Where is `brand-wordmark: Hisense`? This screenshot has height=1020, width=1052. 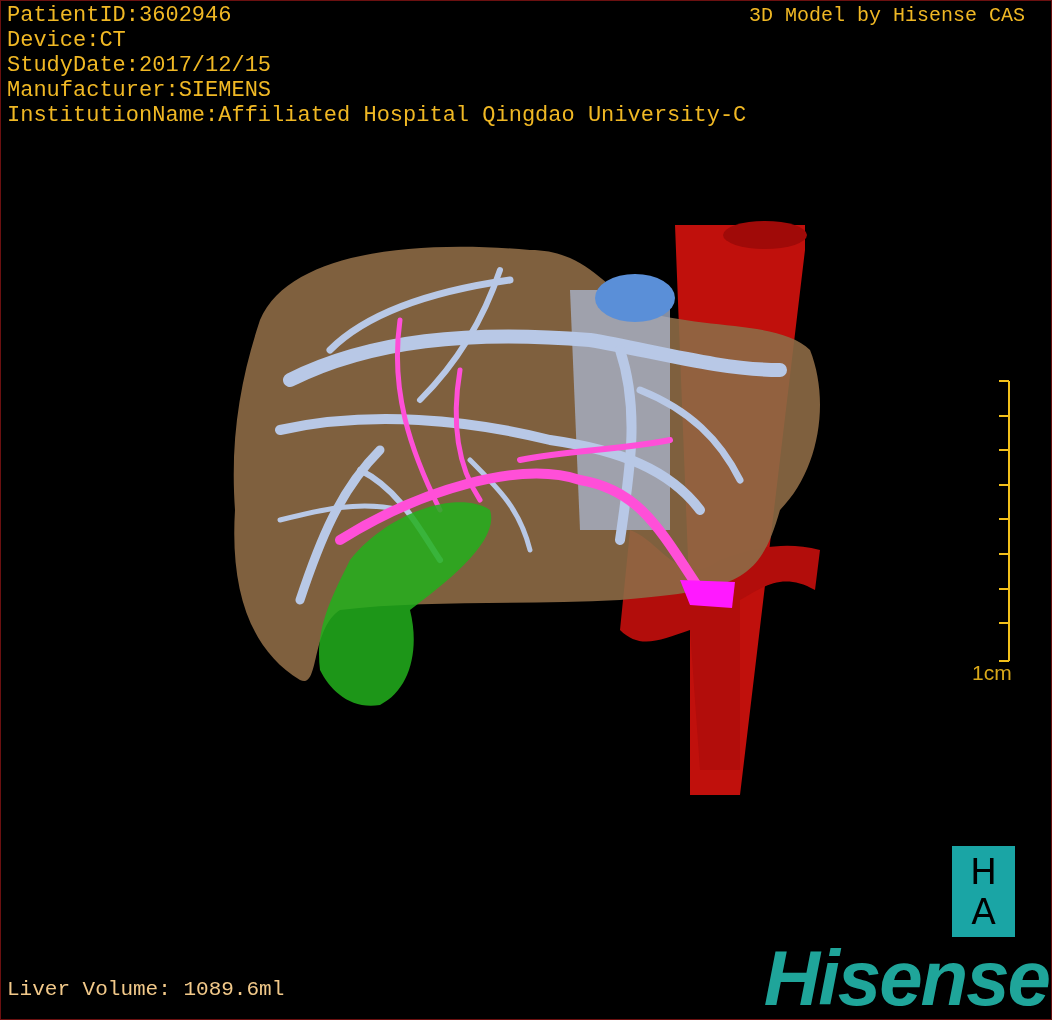
brand-wordmark: Hisense is located at coordinates (906, 978).